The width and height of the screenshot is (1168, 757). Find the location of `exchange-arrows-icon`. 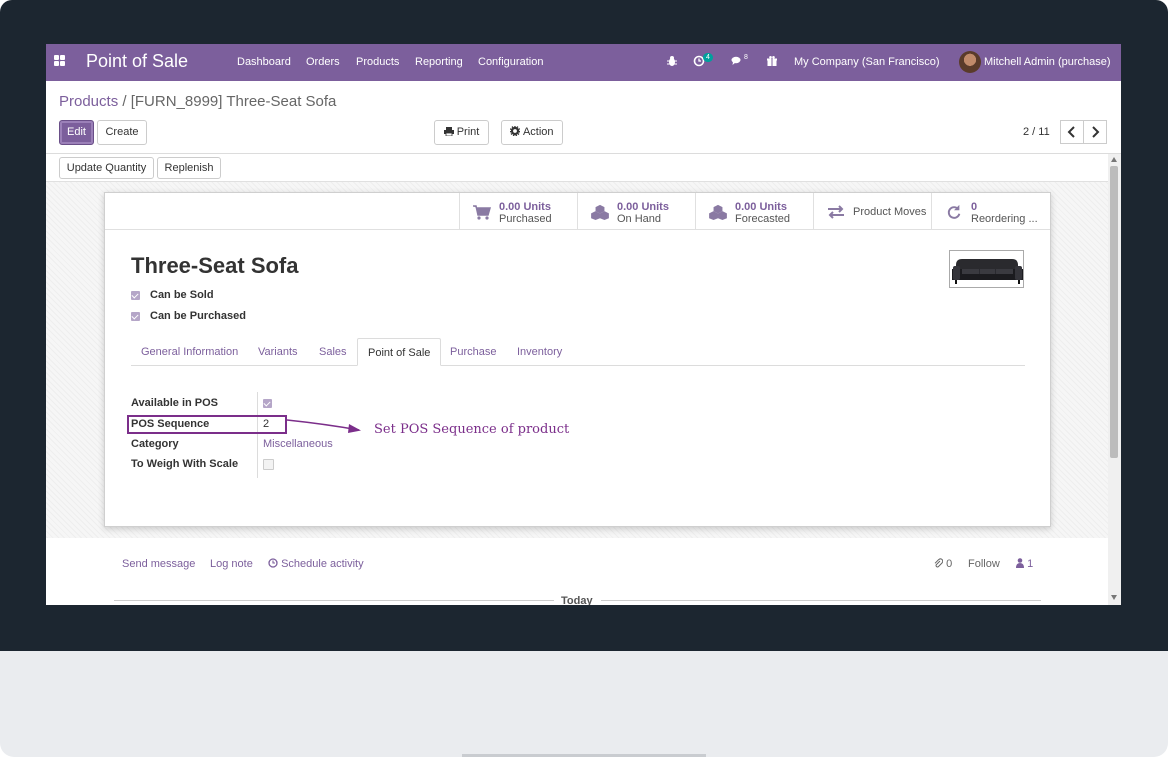

exchange-arrows-icon is located at coordinates (836, 212).